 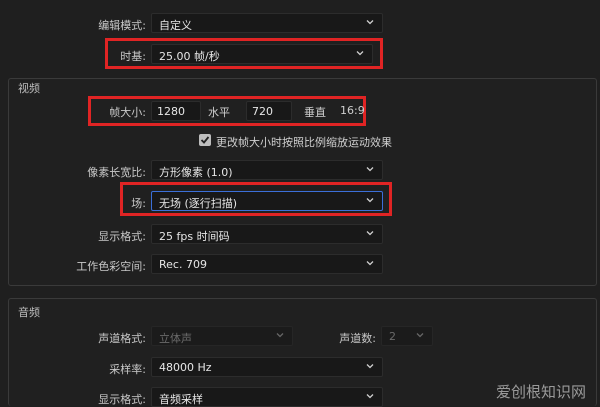 I want to click on frame-height-input: 720, so click(x=269, y=111).